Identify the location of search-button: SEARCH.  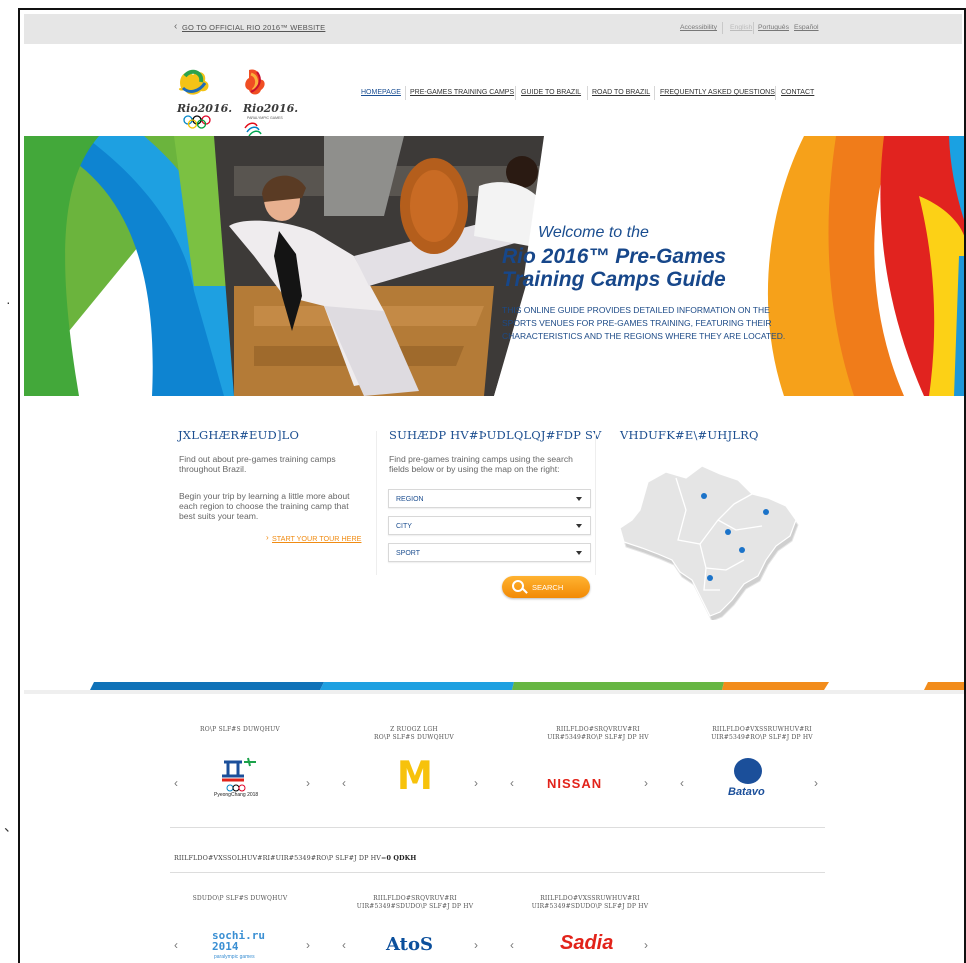
(546, 587).